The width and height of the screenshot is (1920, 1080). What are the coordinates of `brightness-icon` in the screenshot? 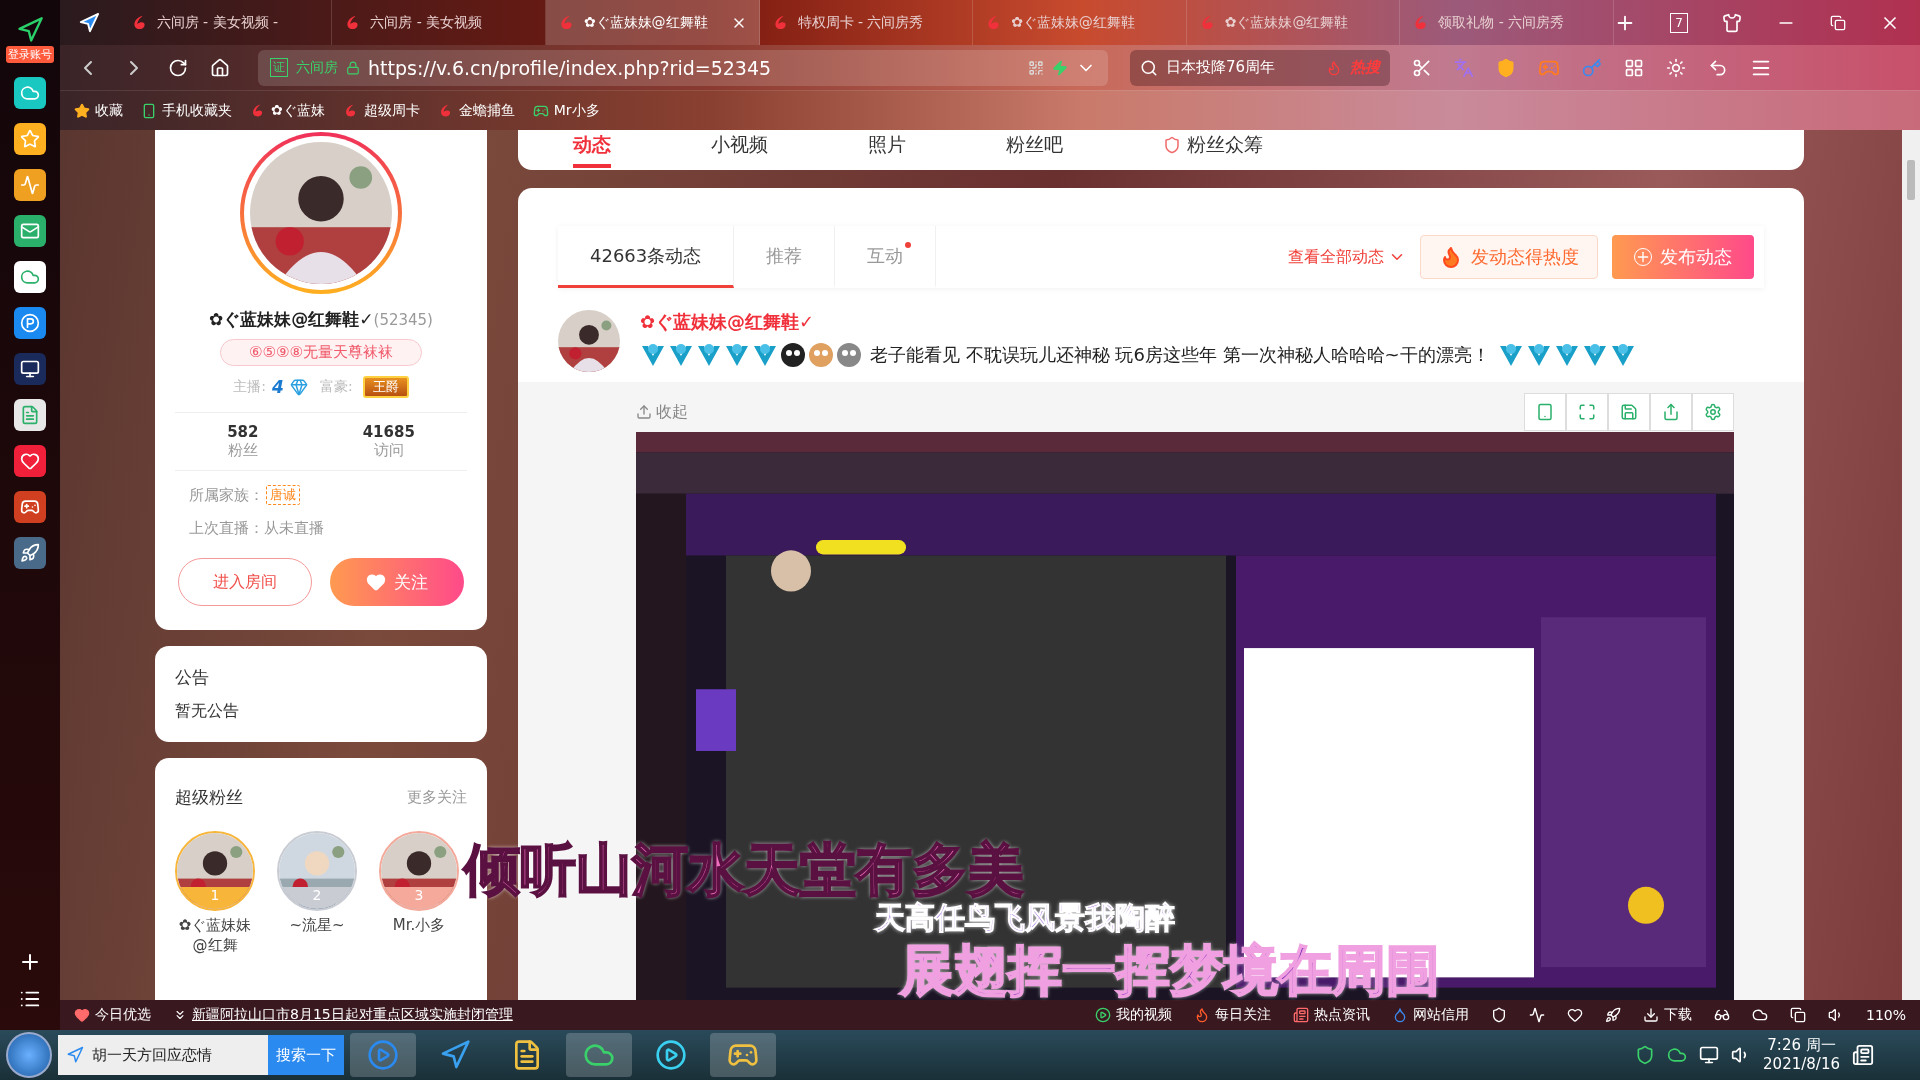 It's located at (1676, 67).